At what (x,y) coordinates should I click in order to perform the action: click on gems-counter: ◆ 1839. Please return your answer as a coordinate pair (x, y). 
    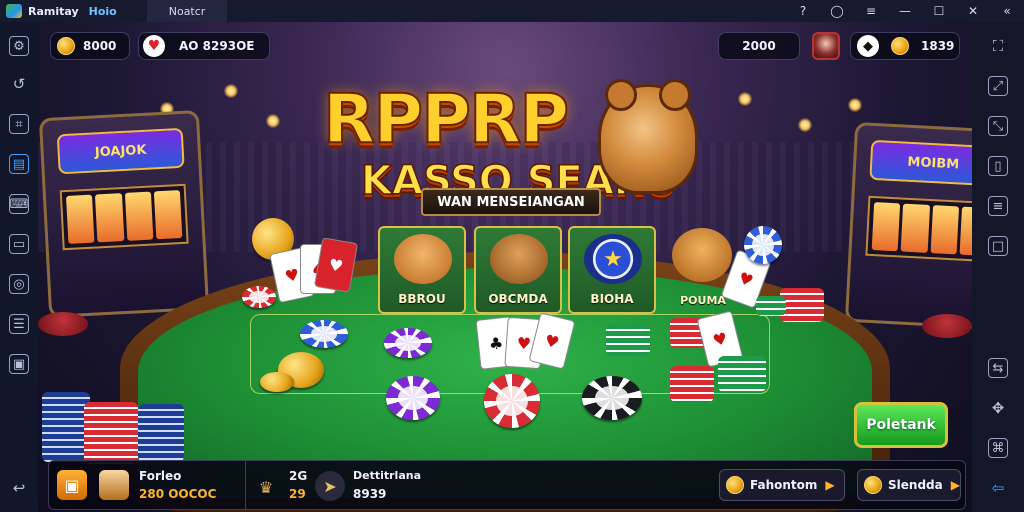
    Looking at the image, I should click on (905, 46).